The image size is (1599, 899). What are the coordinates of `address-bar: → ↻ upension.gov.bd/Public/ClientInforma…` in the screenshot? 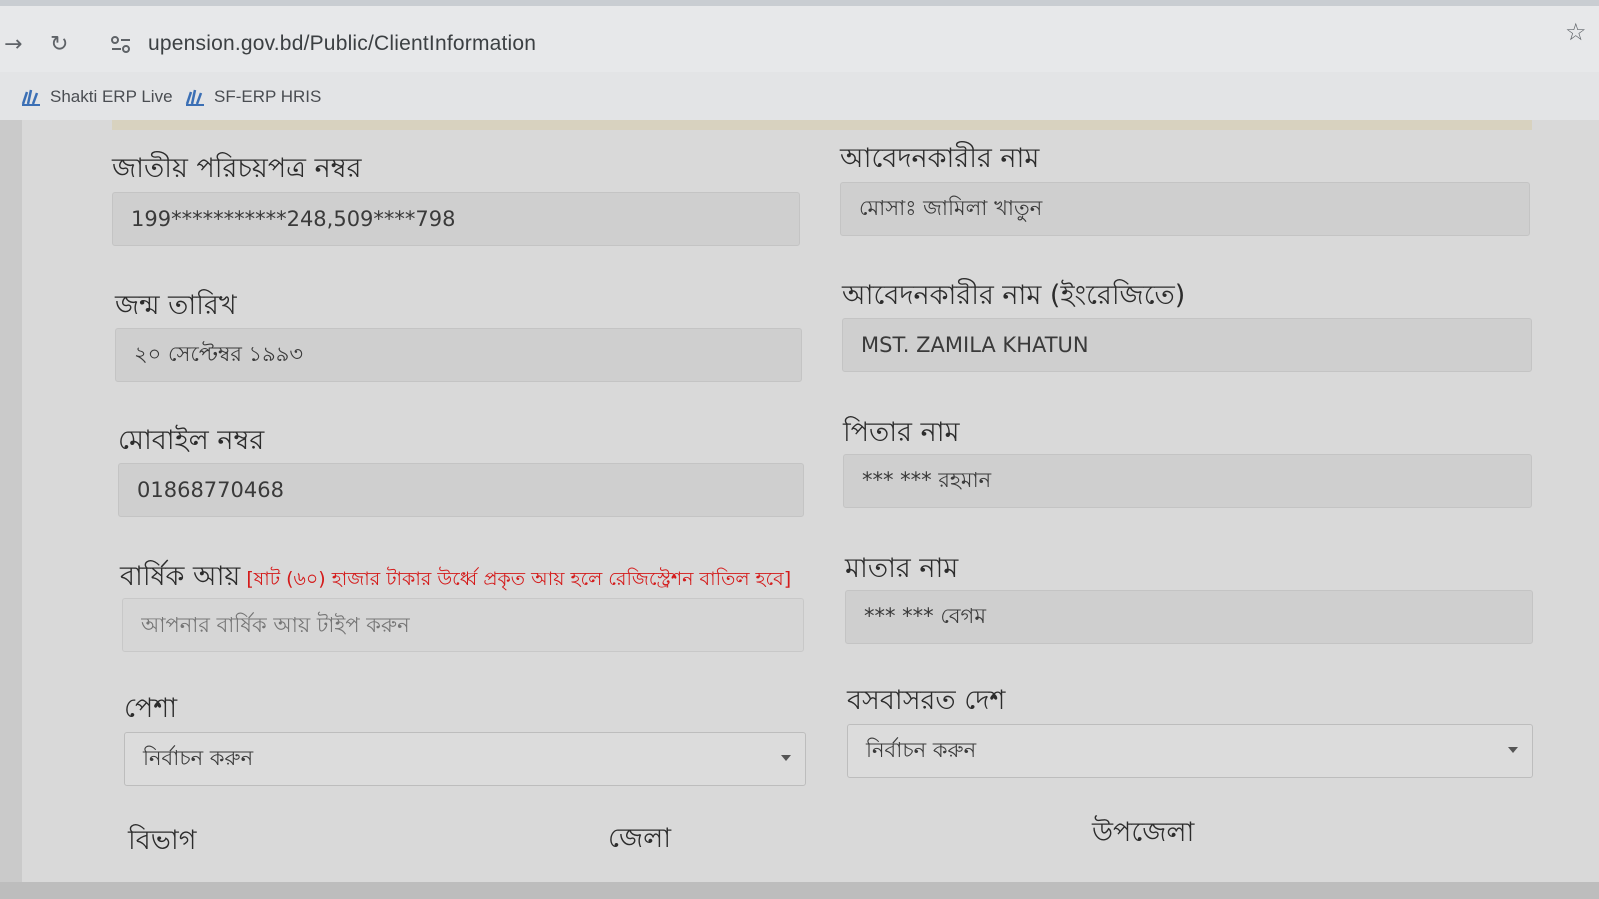 It's located at (799, 39).